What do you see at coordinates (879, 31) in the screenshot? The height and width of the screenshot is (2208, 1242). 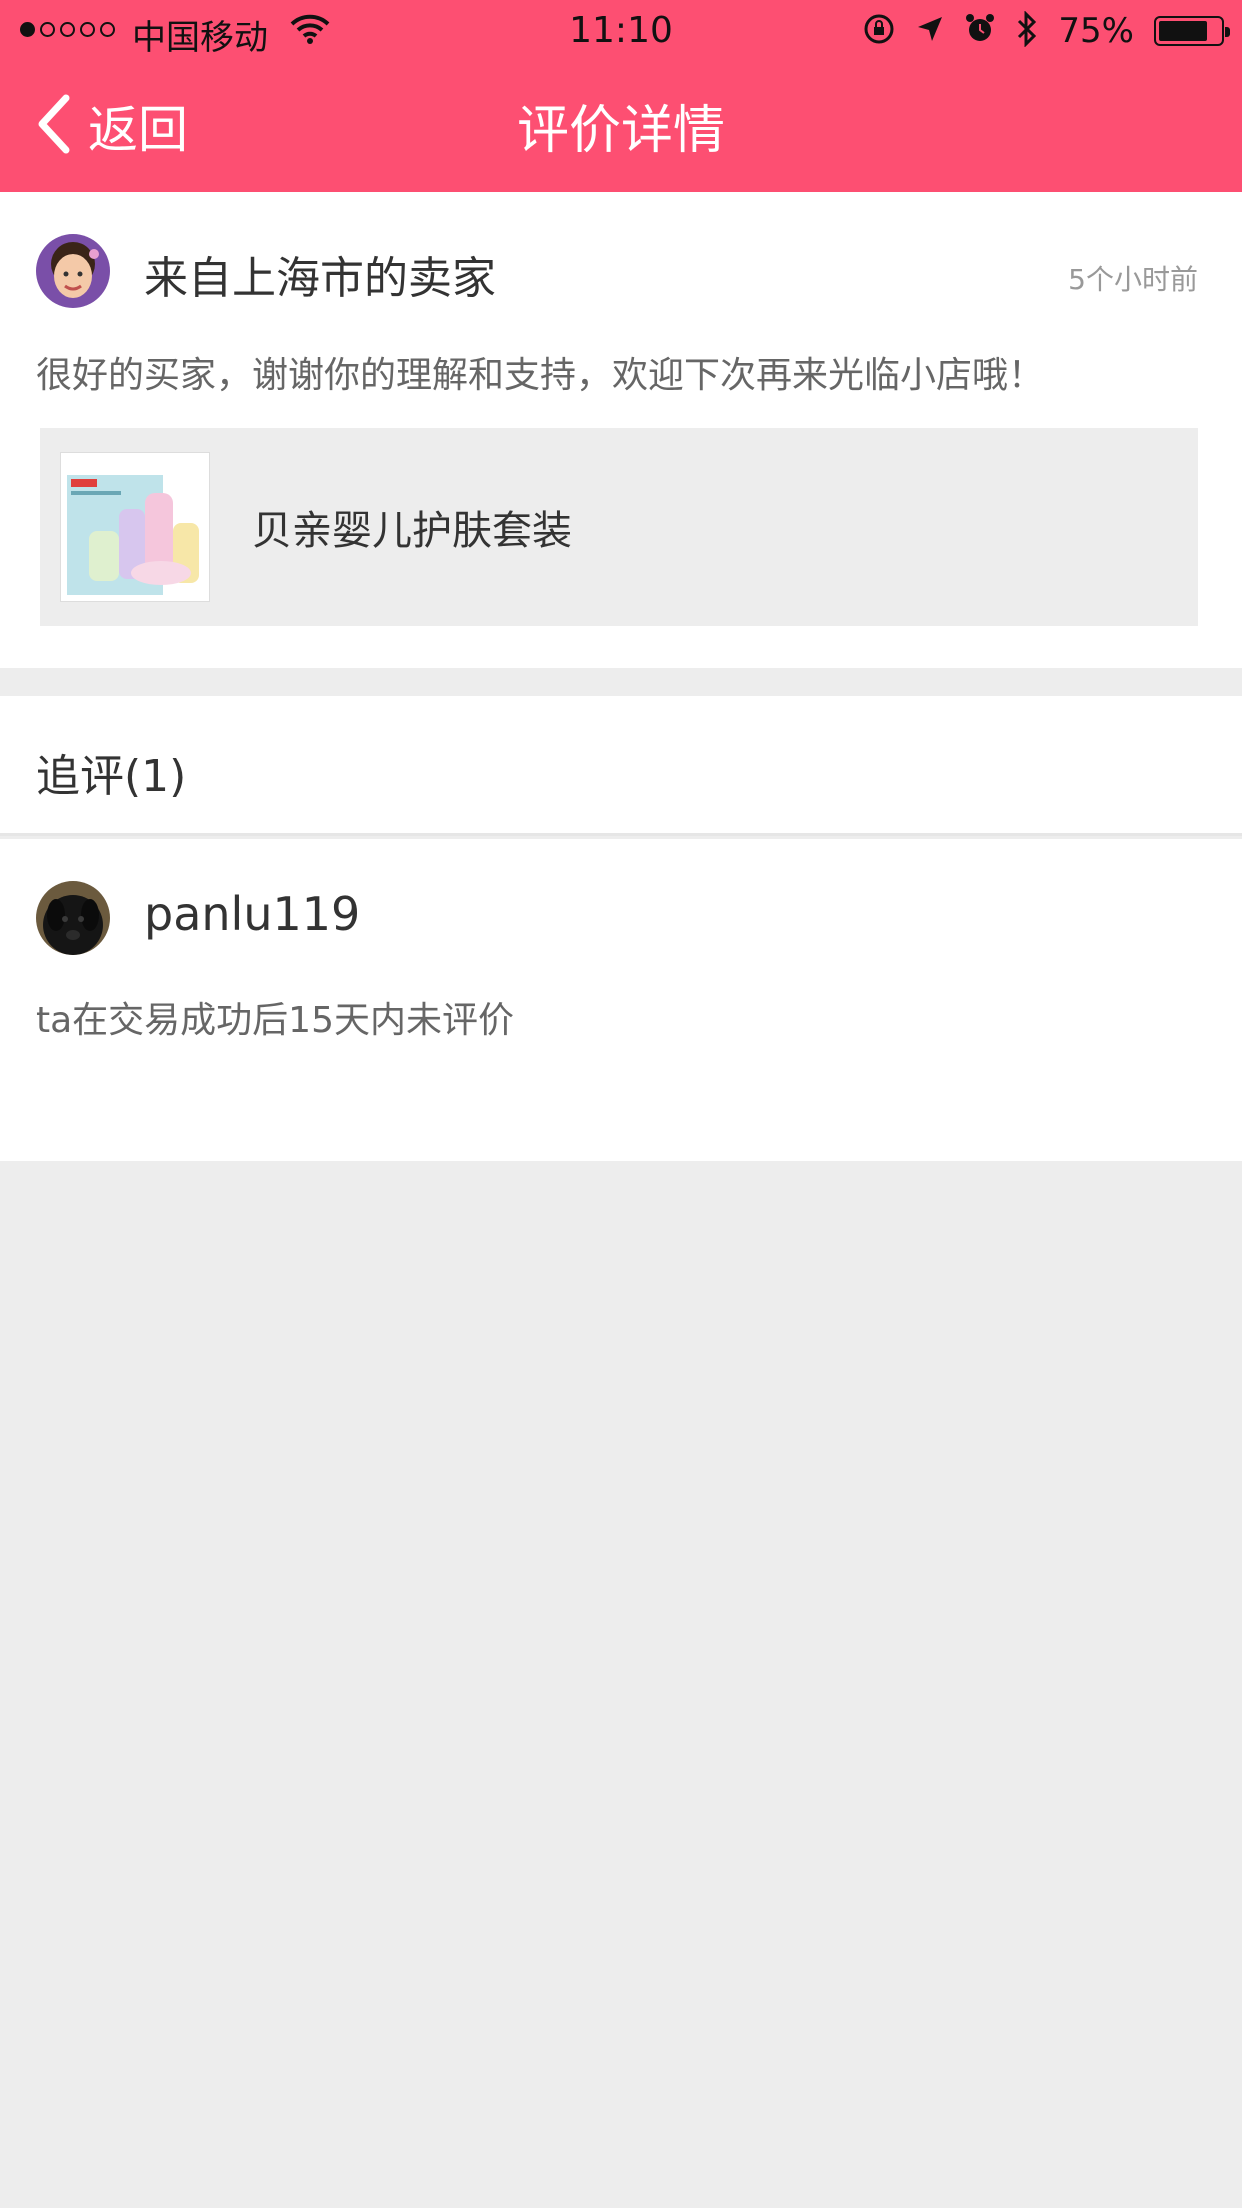 I see `orientation-lock-icon` at bounding box center [879, 31].